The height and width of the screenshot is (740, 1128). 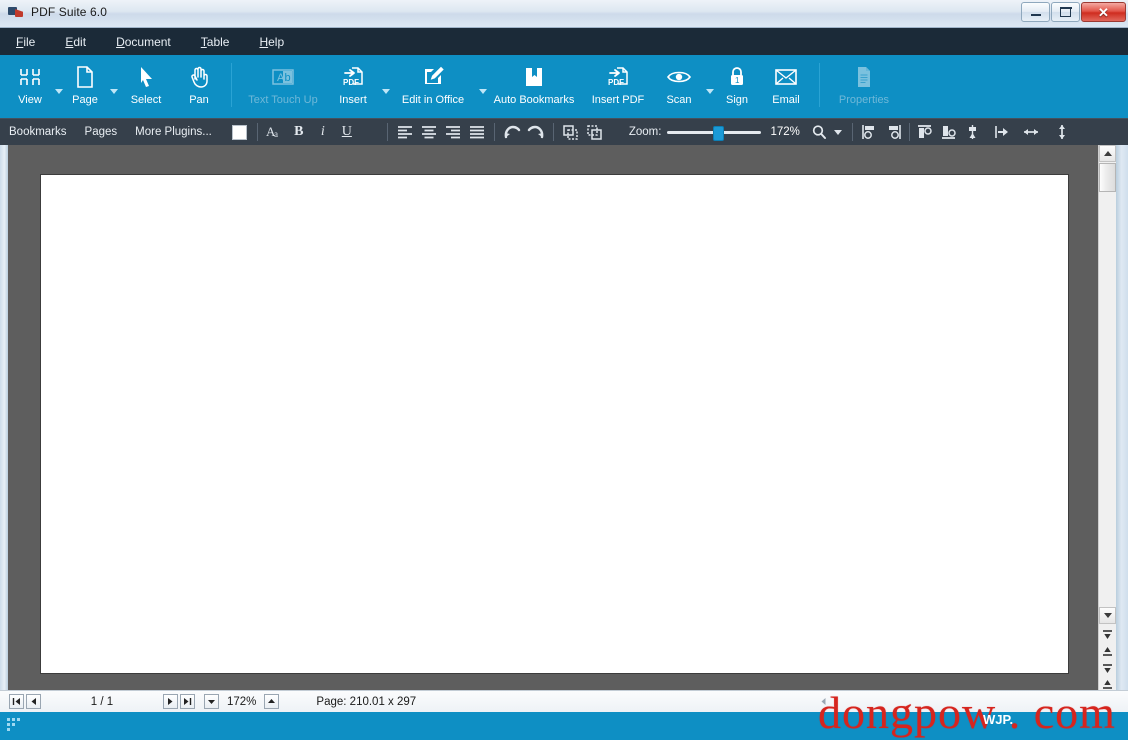 I want to click on scroll-up-button, so click(x=1107, y=153).